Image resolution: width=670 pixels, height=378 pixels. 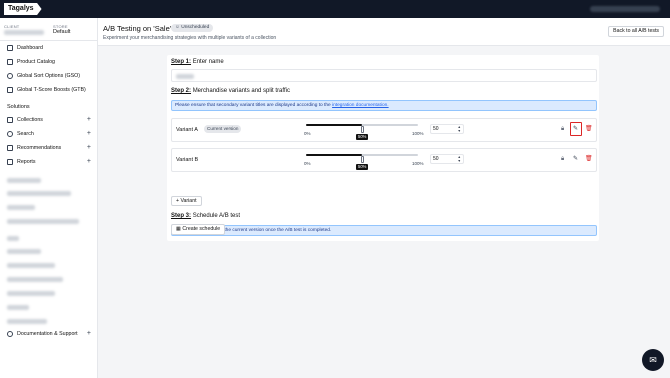 I want to click on sidebar-item-label: Recommendations, so click(x=39, y=148).